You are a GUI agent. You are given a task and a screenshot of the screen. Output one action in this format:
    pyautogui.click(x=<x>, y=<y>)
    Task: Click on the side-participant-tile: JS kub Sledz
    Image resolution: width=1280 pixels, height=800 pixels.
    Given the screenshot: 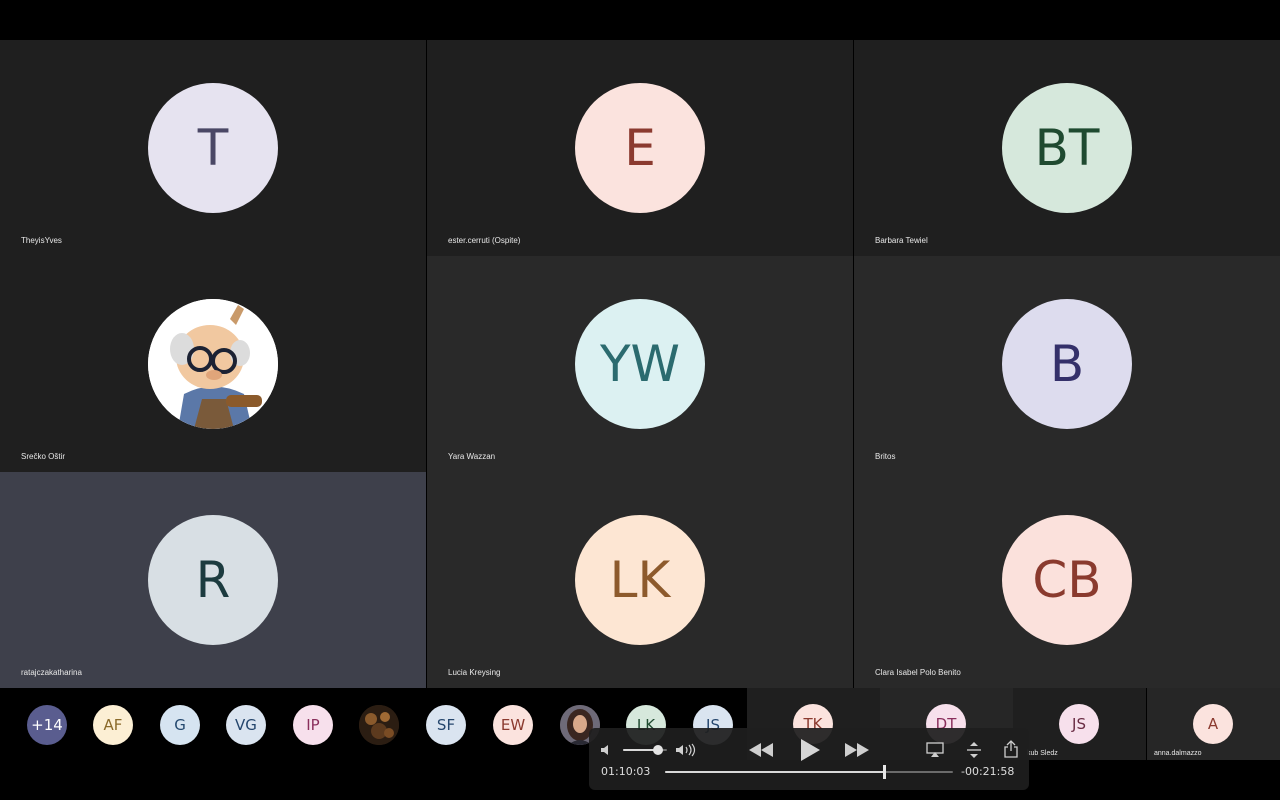 What is the action you would take?
    pyautogui.click(x=1079, y=724)
    